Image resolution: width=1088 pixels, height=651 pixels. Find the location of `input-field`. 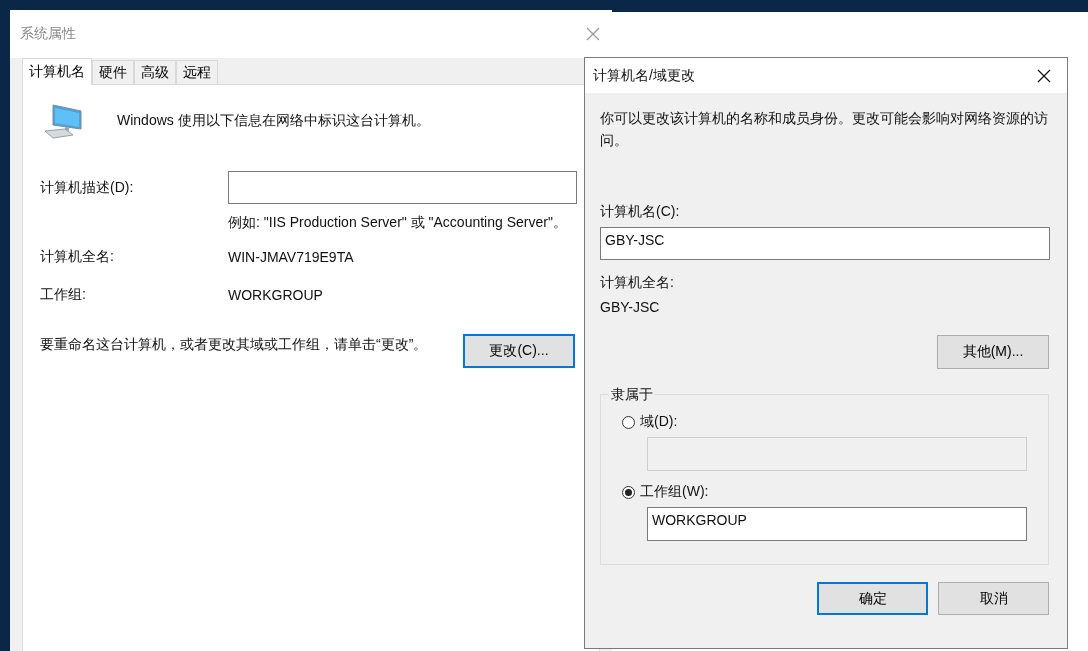

input-field is located at coordinates (837, 454).